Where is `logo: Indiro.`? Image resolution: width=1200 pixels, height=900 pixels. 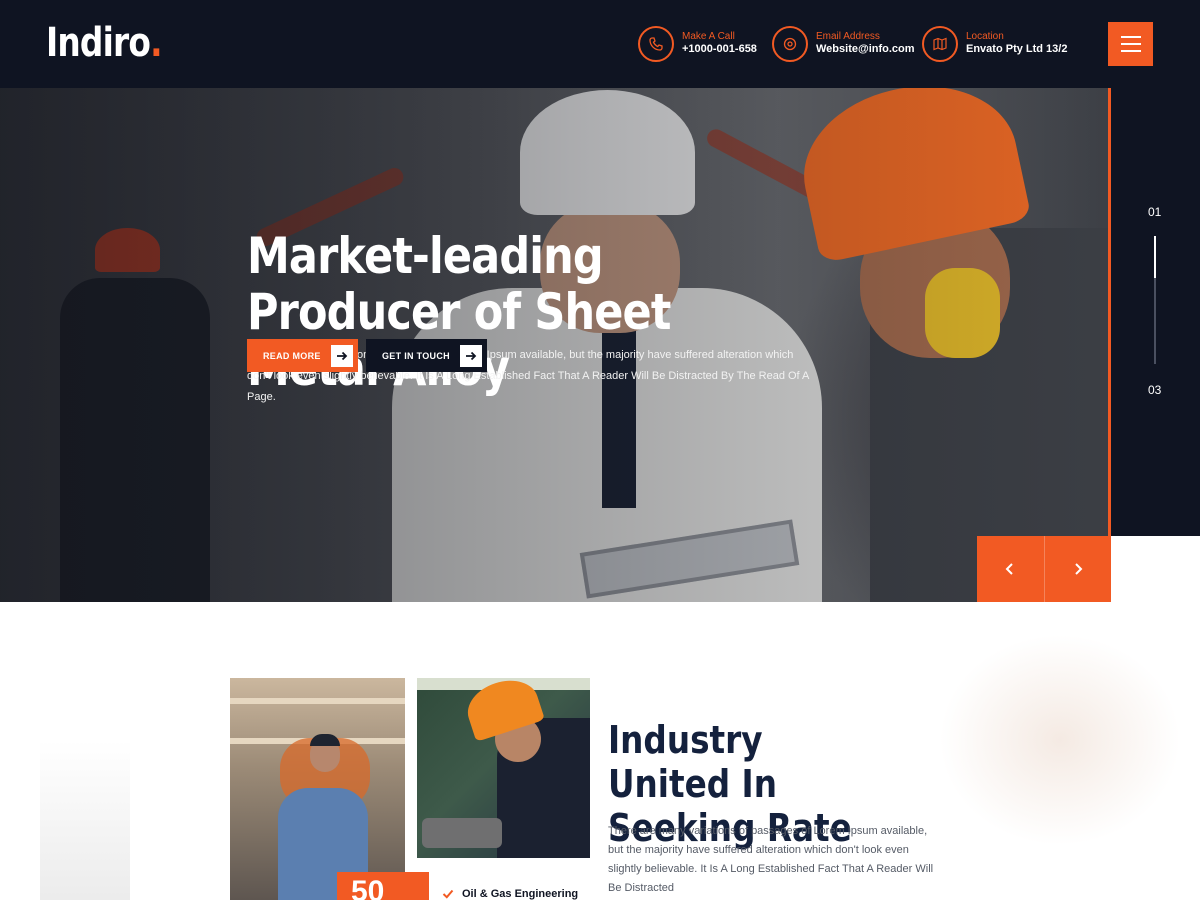
logo: Indiro. is located at coordinates (104, 43).